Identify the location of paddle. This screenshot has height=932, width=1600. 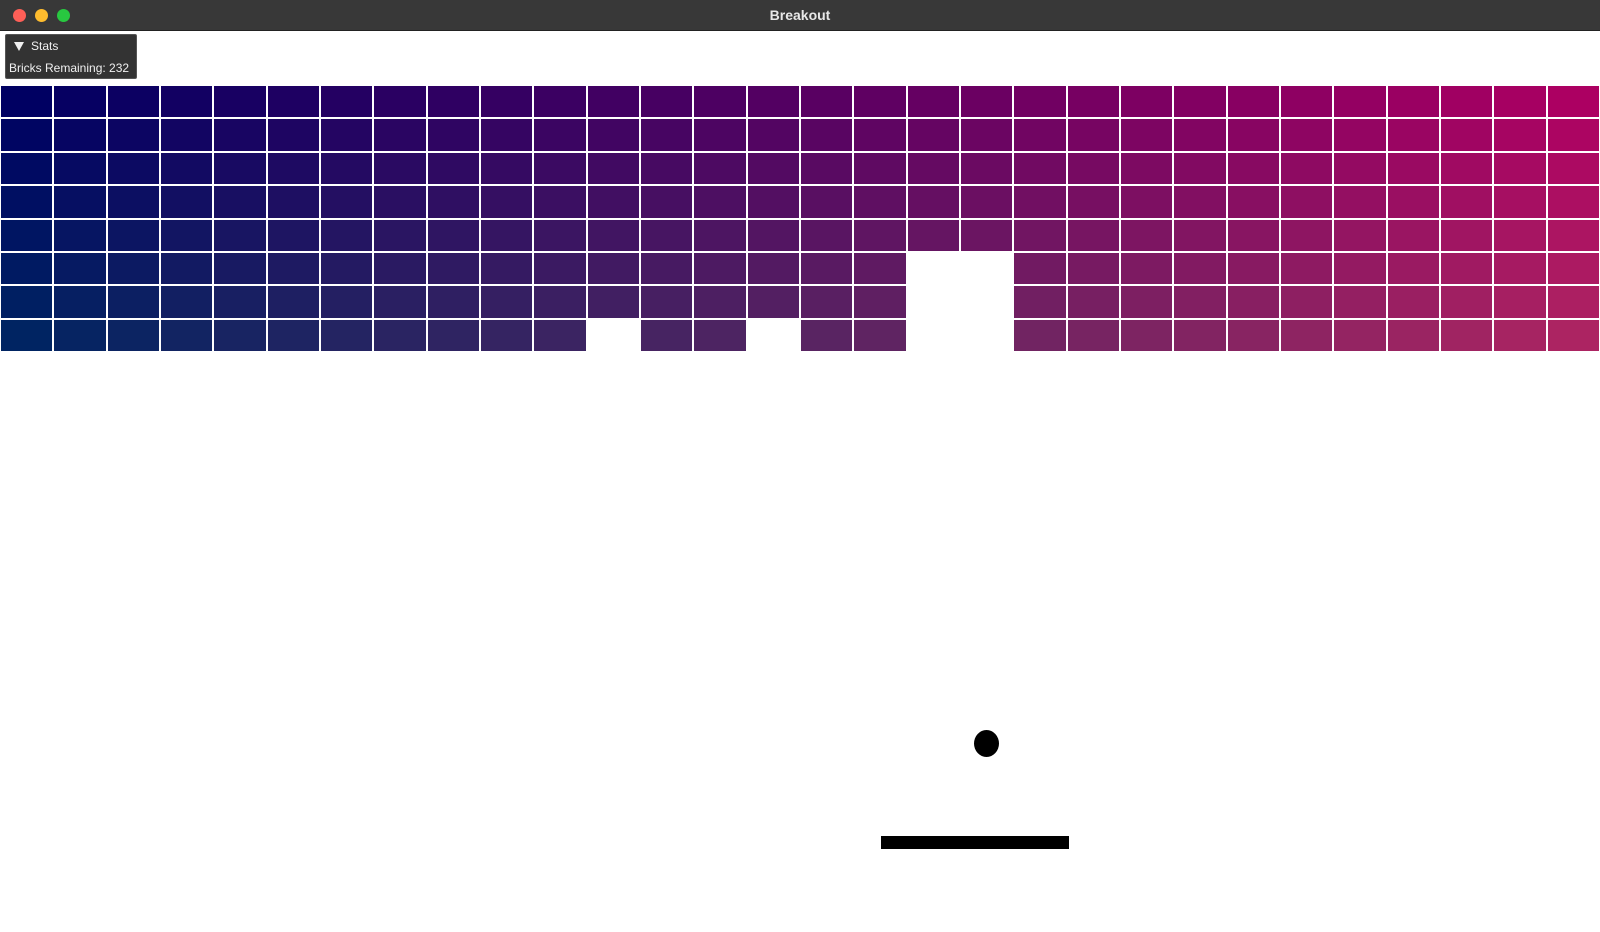
(975, 842).